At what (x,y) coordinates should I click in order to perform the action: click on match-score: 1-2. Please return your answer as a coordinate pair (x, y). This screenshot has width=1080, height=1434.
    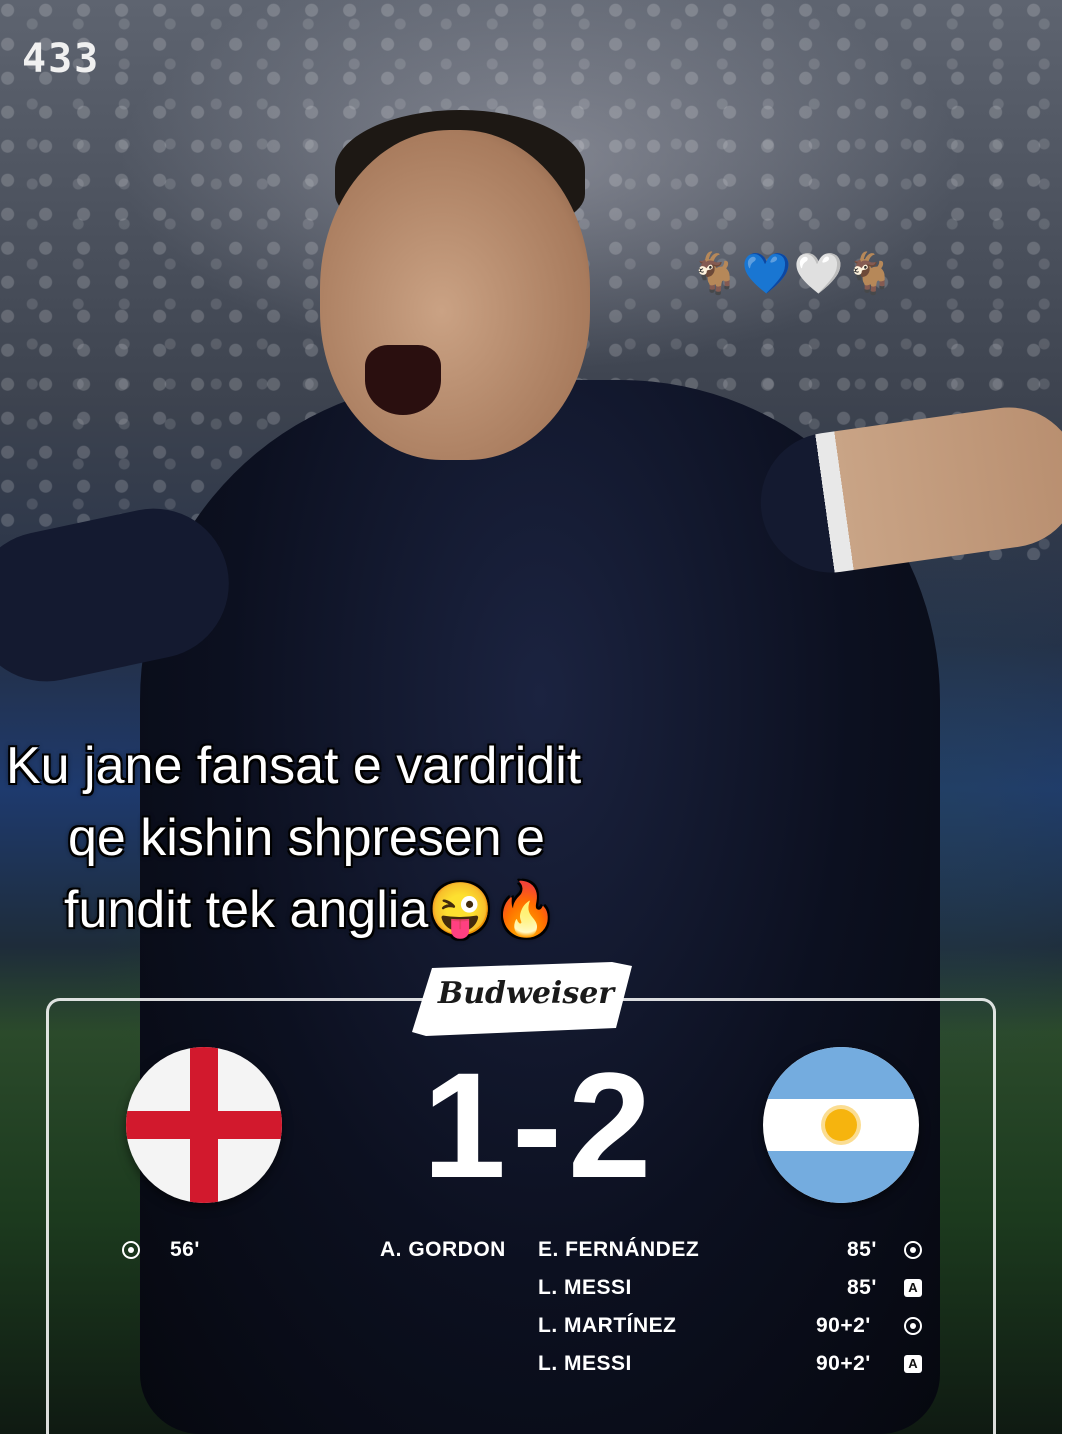
    Looking at the image, I should click on (540, 1125).